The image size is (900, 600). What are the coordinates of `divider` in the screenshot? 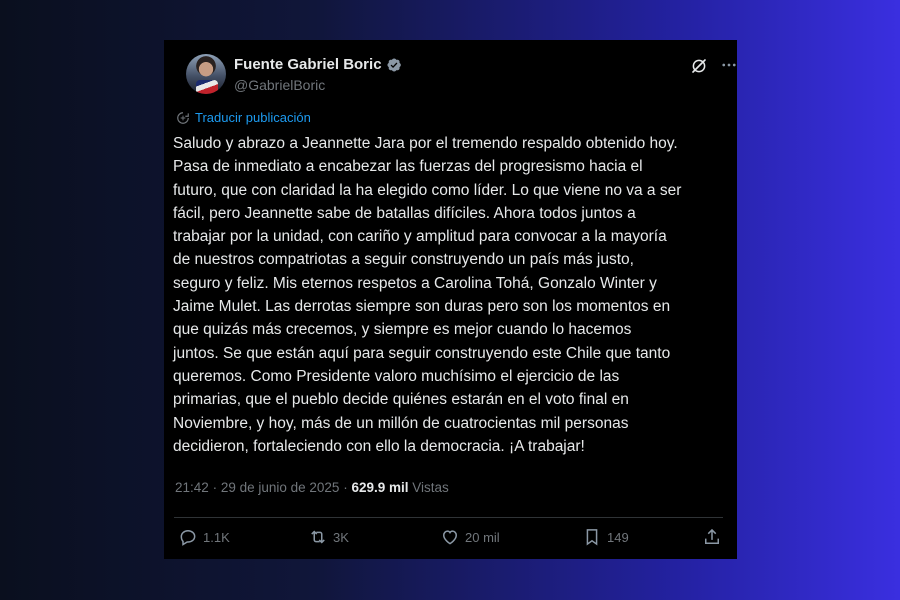 It's located at (448, 517).